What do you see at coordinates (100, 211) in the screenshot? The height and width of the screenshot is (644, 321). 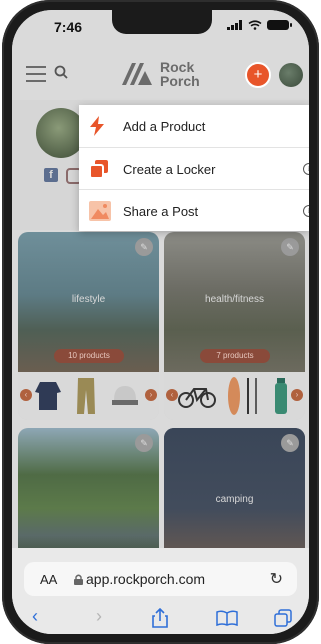 I see `image-icon` at bounding box center [100, 211].